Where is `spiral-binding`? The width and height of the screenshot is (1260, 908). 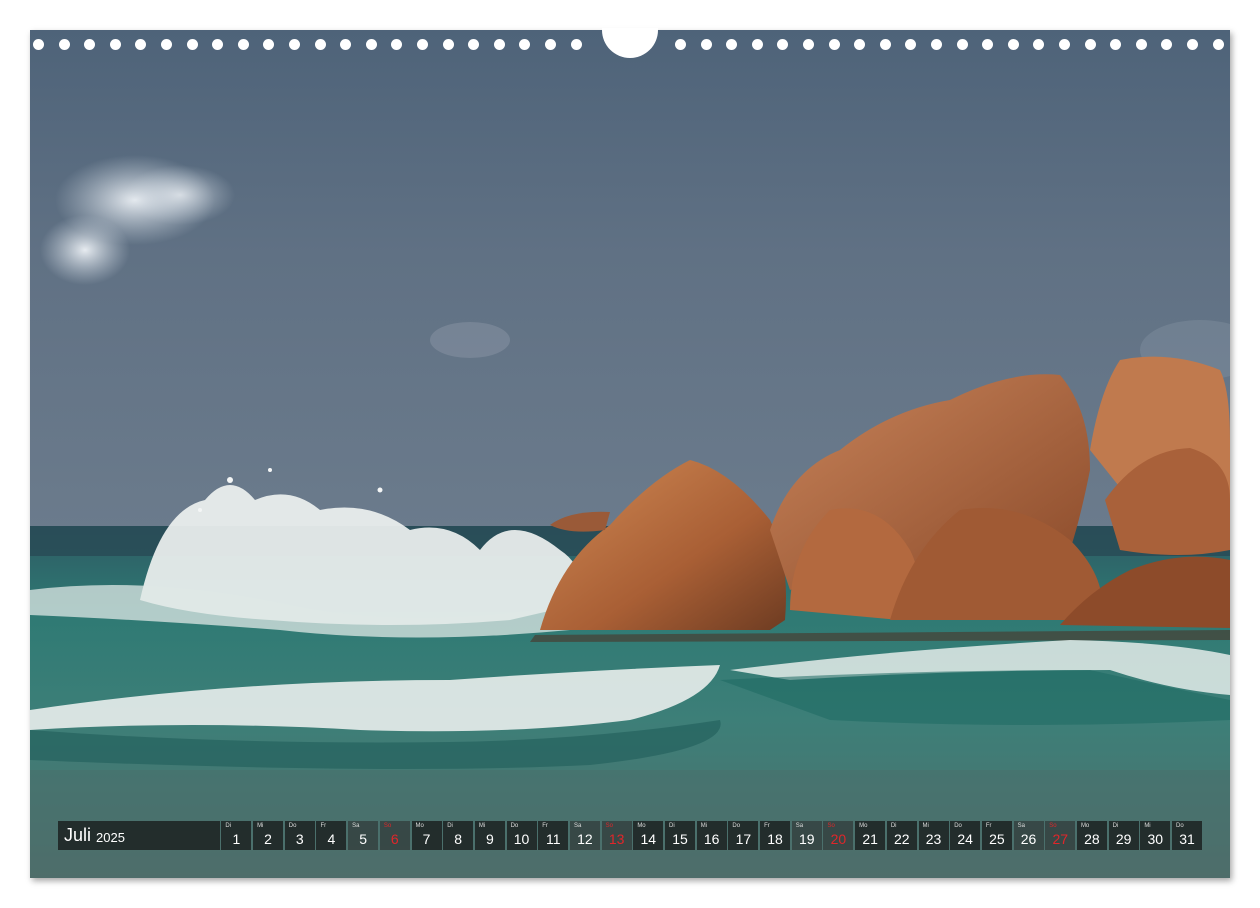
spiral-binding is located at coordinates (630, 43).